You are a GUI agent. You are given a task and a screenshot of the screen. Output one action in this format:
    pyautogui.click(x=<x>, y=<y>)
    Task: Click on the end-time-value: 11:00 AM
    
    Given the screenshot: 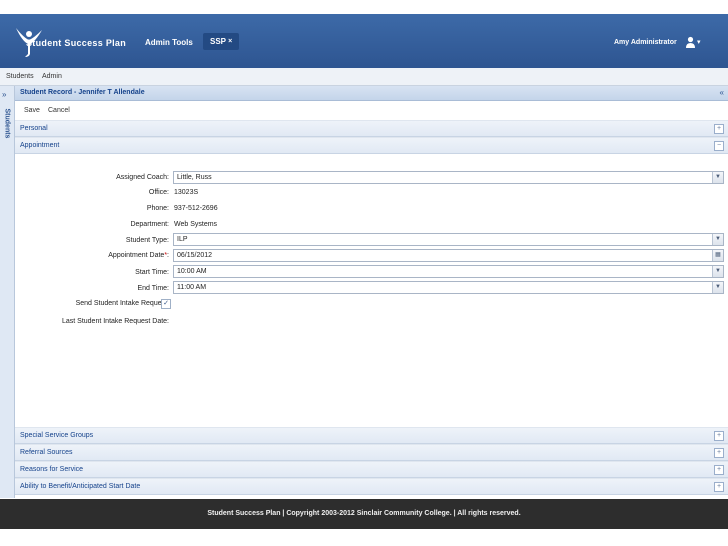 What is the action you would take?
    pyautogui.click(x=192, y=287)
    